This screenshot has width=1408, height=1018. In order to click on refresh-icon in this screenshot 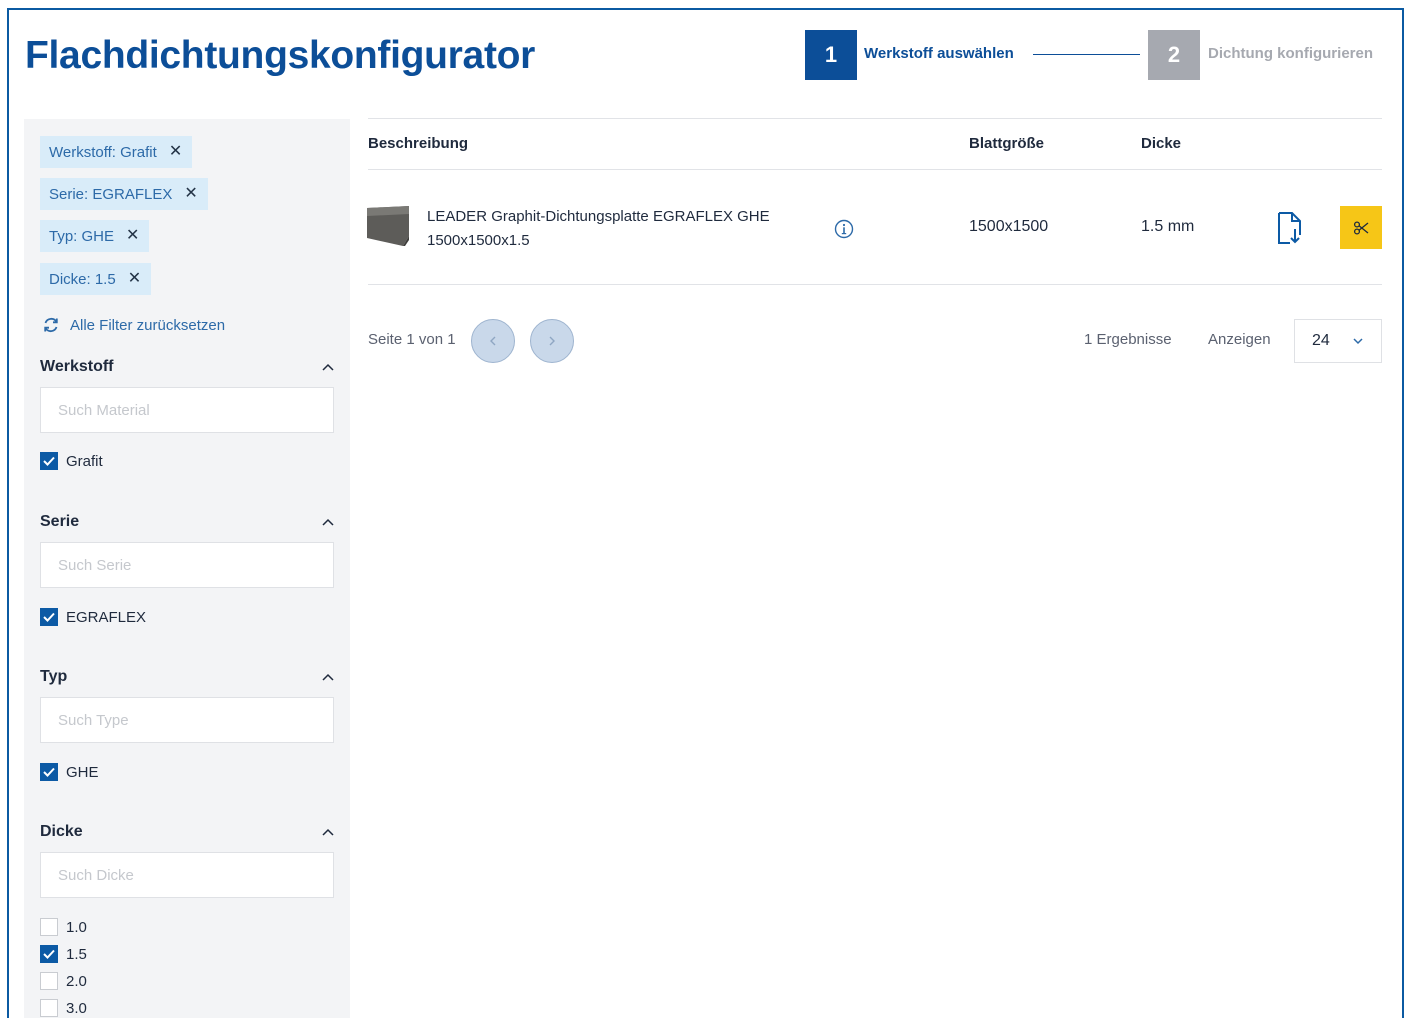, I will do `click(51, 325)`.